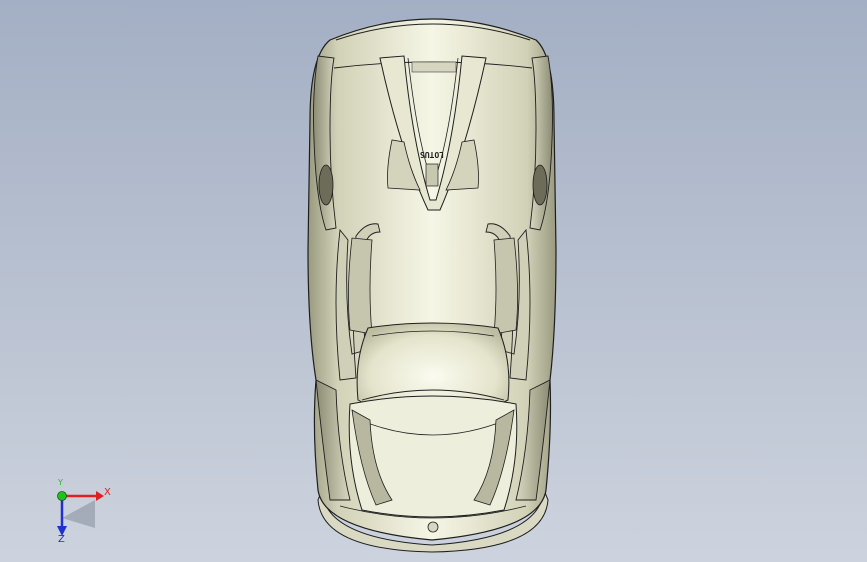 The image size is (867, 562). What do you see at coordinates (433, 527) in the screenshot?
I see `front-tow-hole` at bounding box center [433, 527].